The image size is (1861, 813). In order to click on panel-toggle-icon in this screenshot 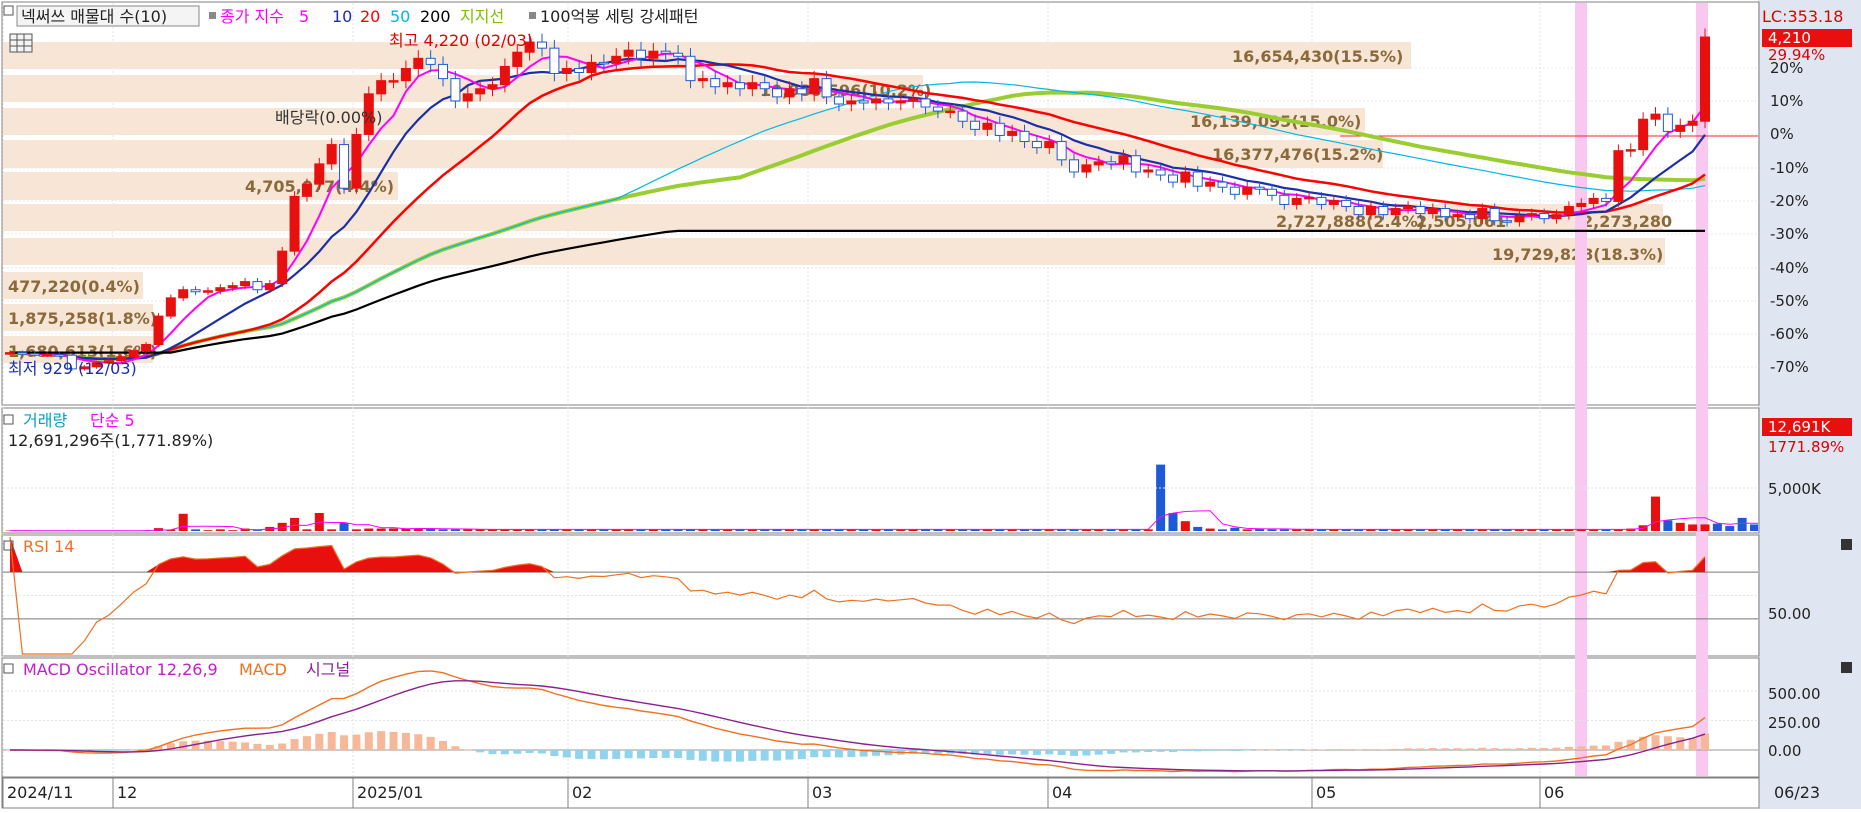, I will do `click(8, 10)`.